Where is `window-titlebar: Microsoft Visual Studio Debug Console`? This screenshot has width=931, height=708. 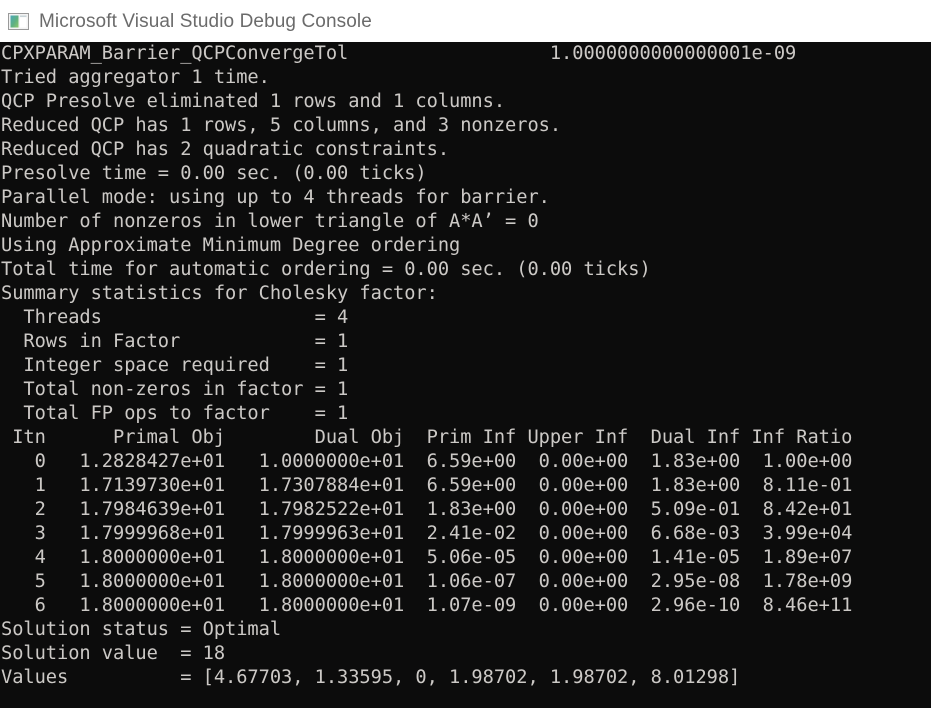
window-titlebar: Microsoft Visual Studio Debug Console is located at coordinates (465, 21).